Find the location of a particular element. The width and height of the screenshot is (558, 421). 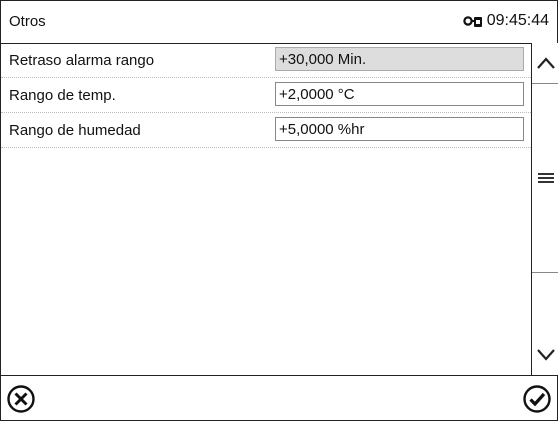

confirm-button is located at coordinates (537, 399).